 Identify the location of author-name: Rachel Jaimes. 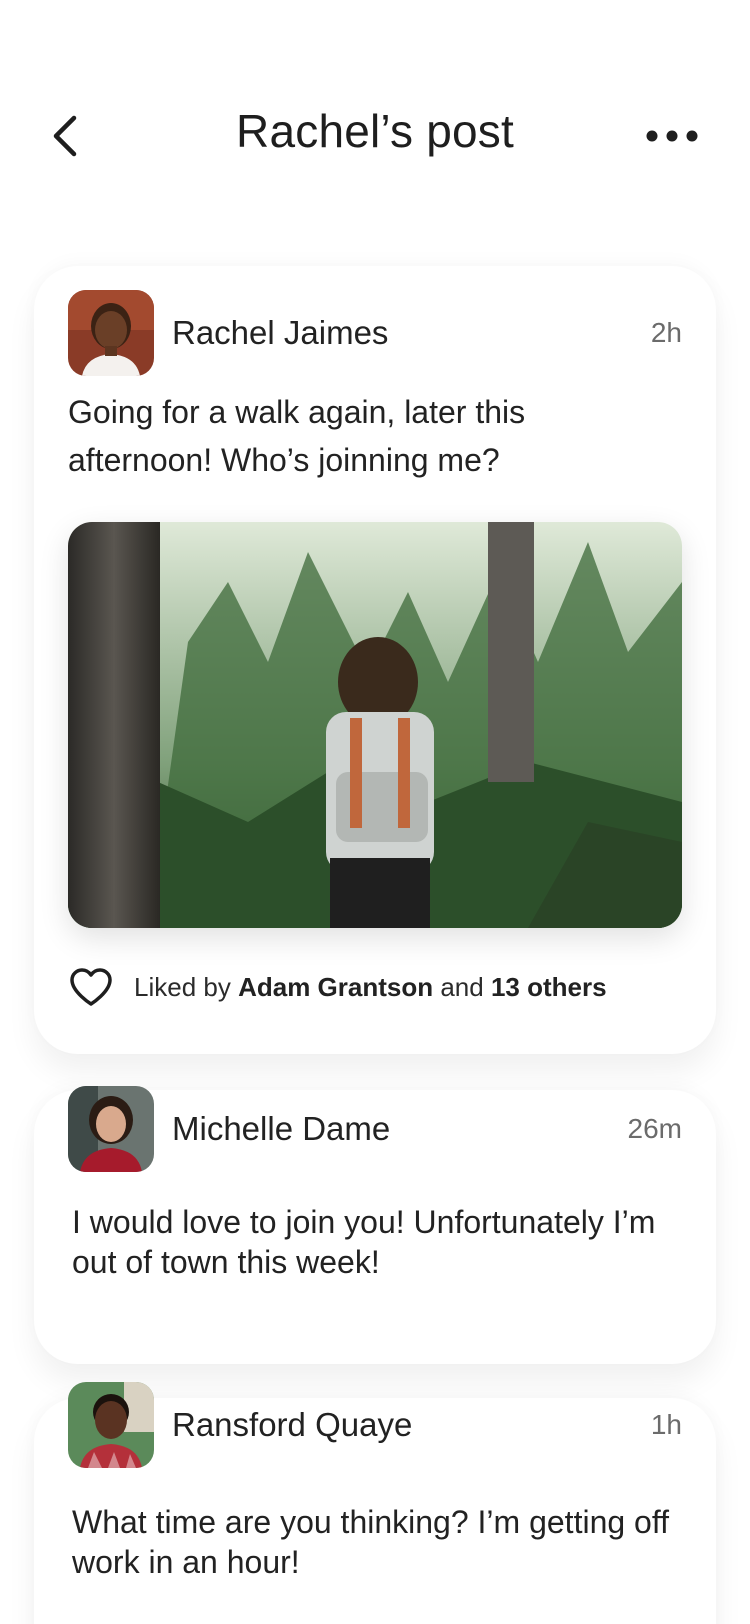
(280, 333).